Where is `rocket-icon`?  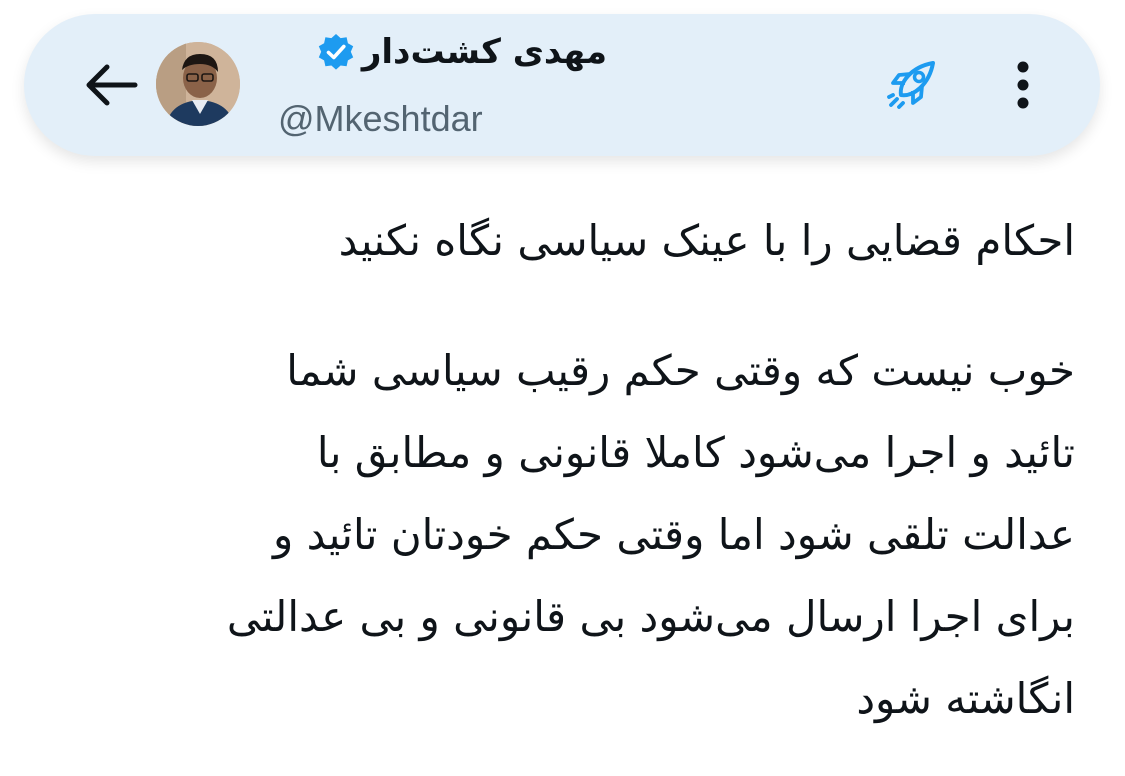 rocket-icon is located at coordinates (911, 85).